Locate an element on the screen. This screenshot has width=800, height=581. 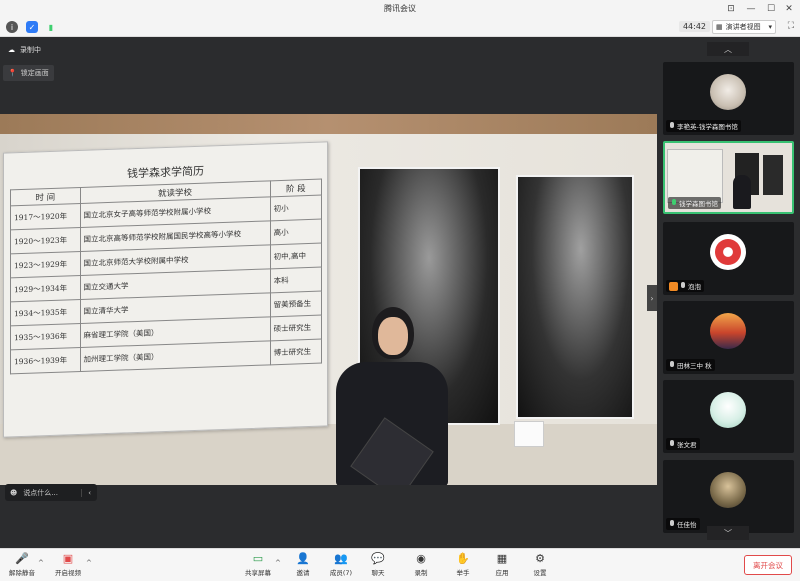
chat-input-bar: ☻ 说点什么... ‹ is located at coordinates (51, 492).